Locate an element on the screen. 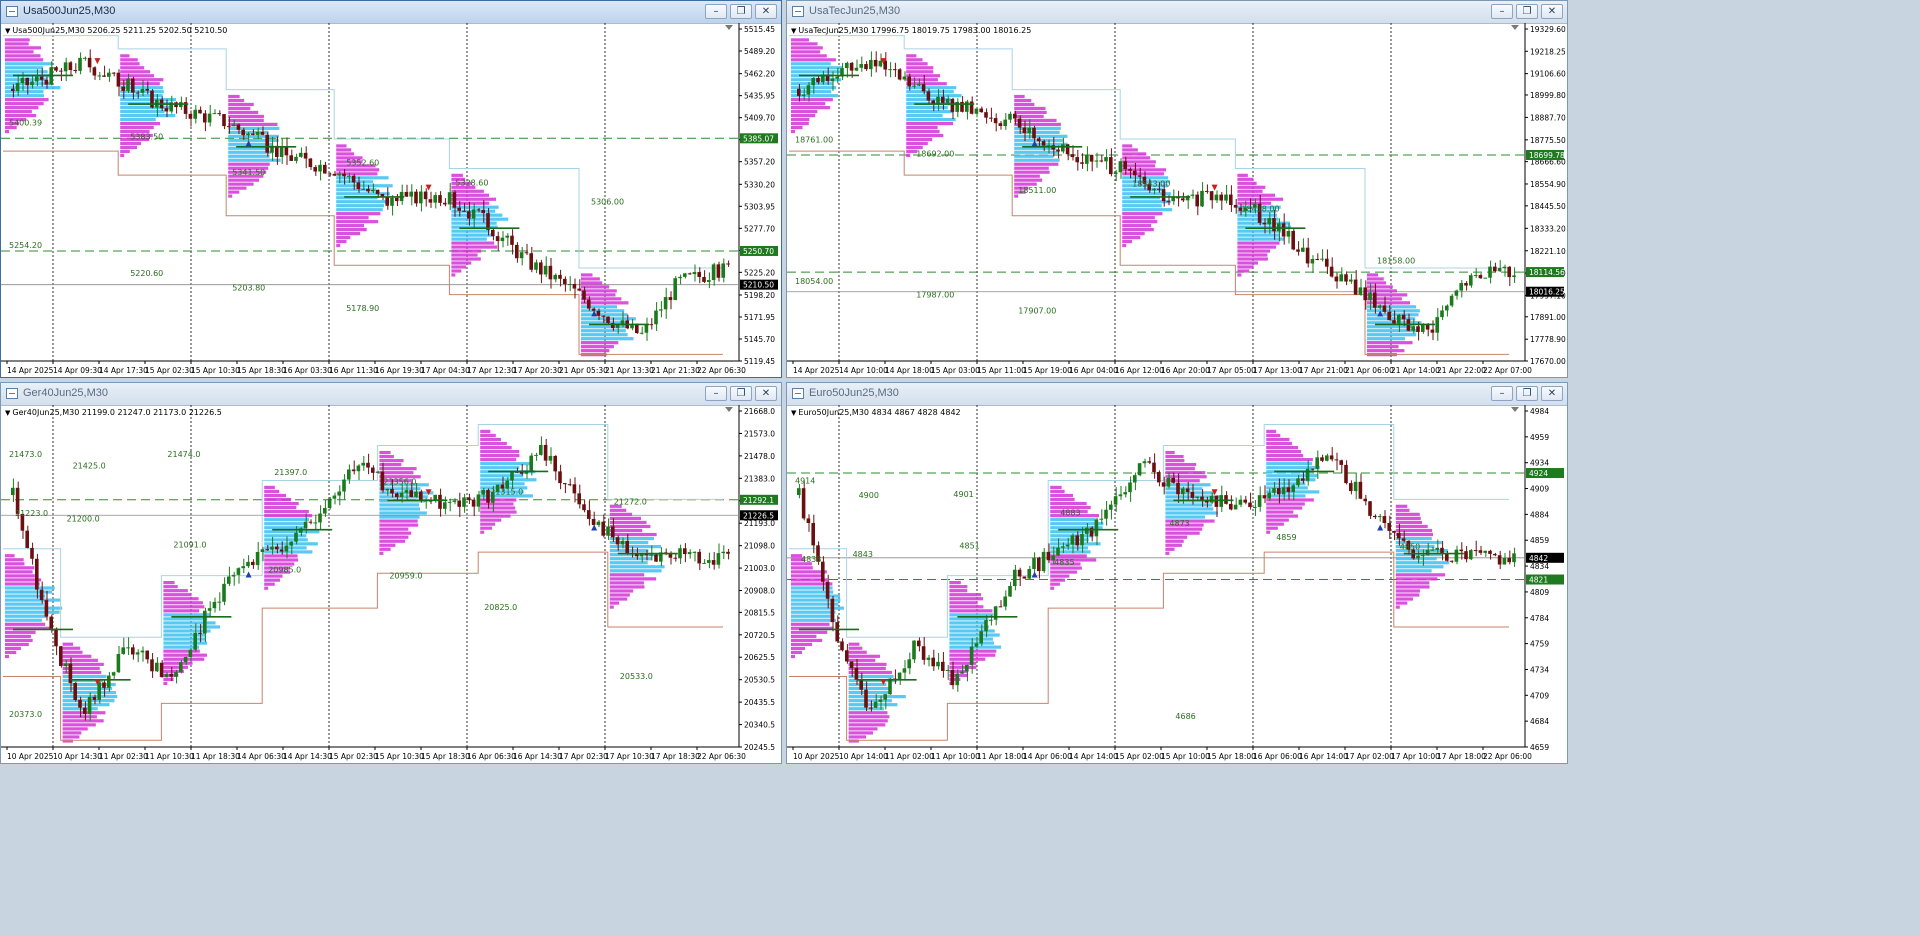 The image size is (1920, 936). price-annotation: 4901 is located at coordinates (963, 494).